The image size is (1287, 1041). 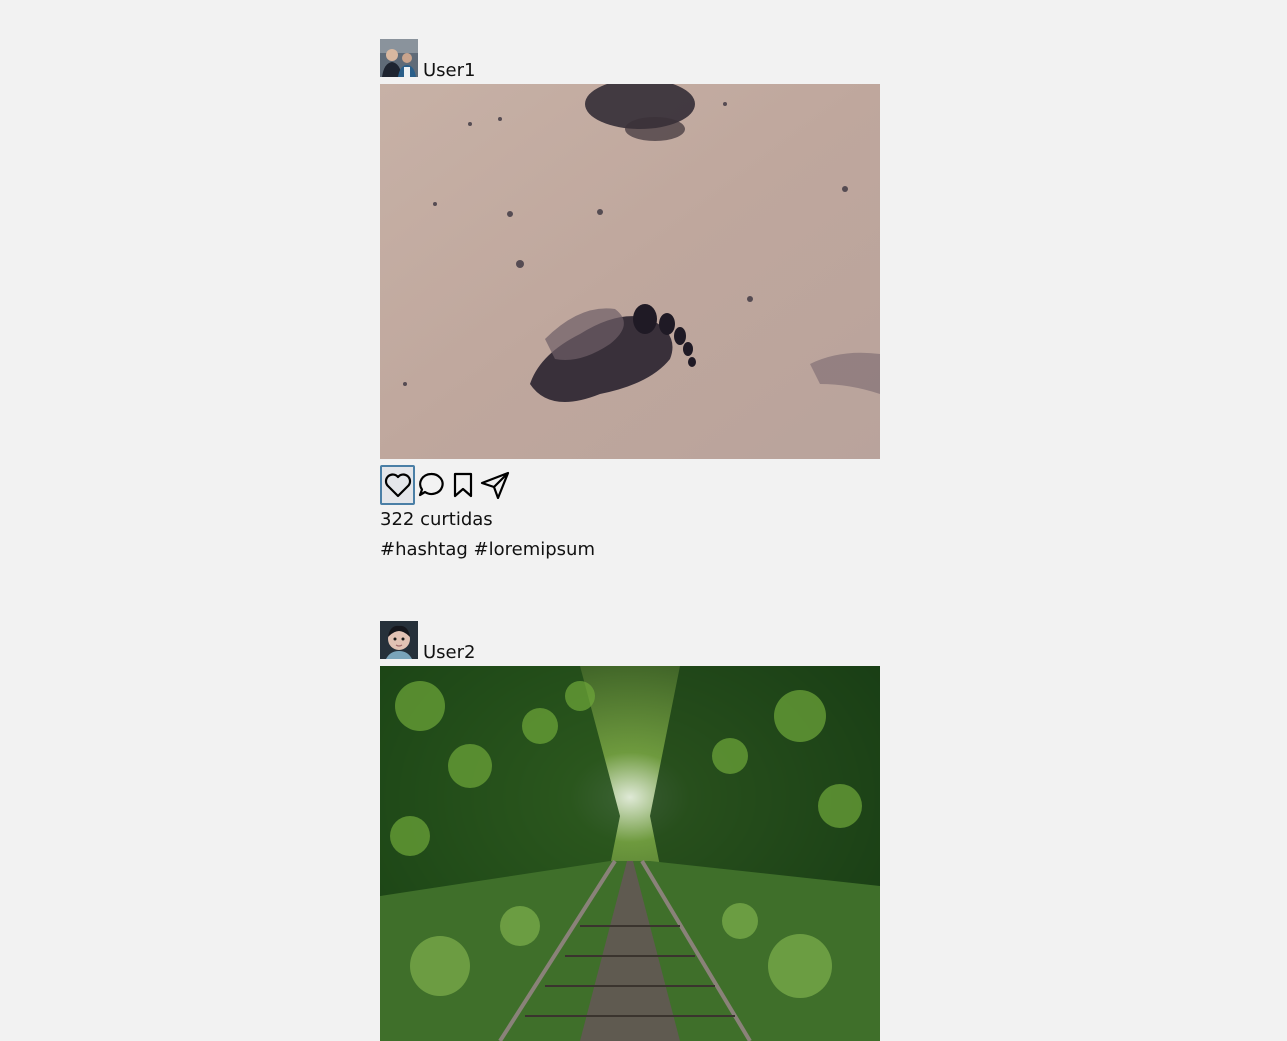 I want to click on username: User2, so click(x=449, y=653).